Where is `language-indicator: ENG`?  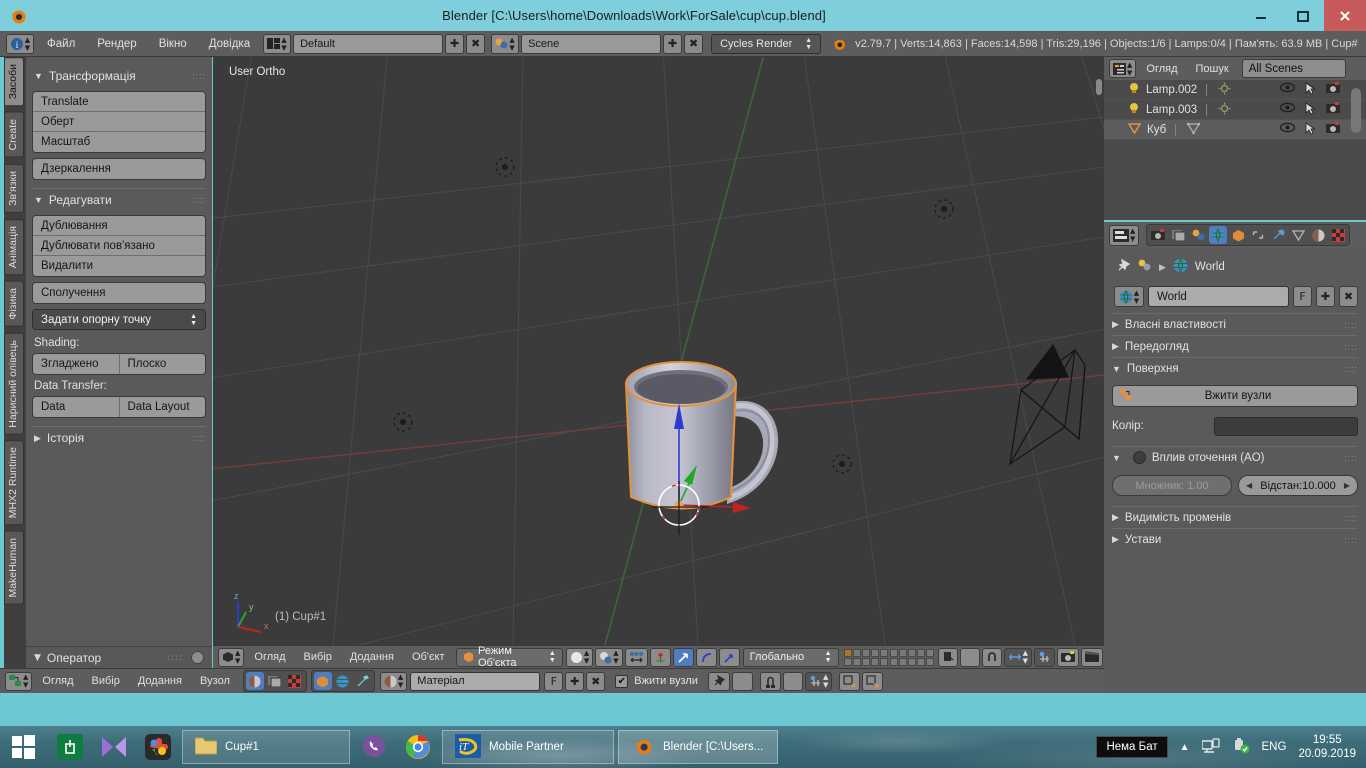
language-indicator: ENG is located at coordinates (1274, 747).